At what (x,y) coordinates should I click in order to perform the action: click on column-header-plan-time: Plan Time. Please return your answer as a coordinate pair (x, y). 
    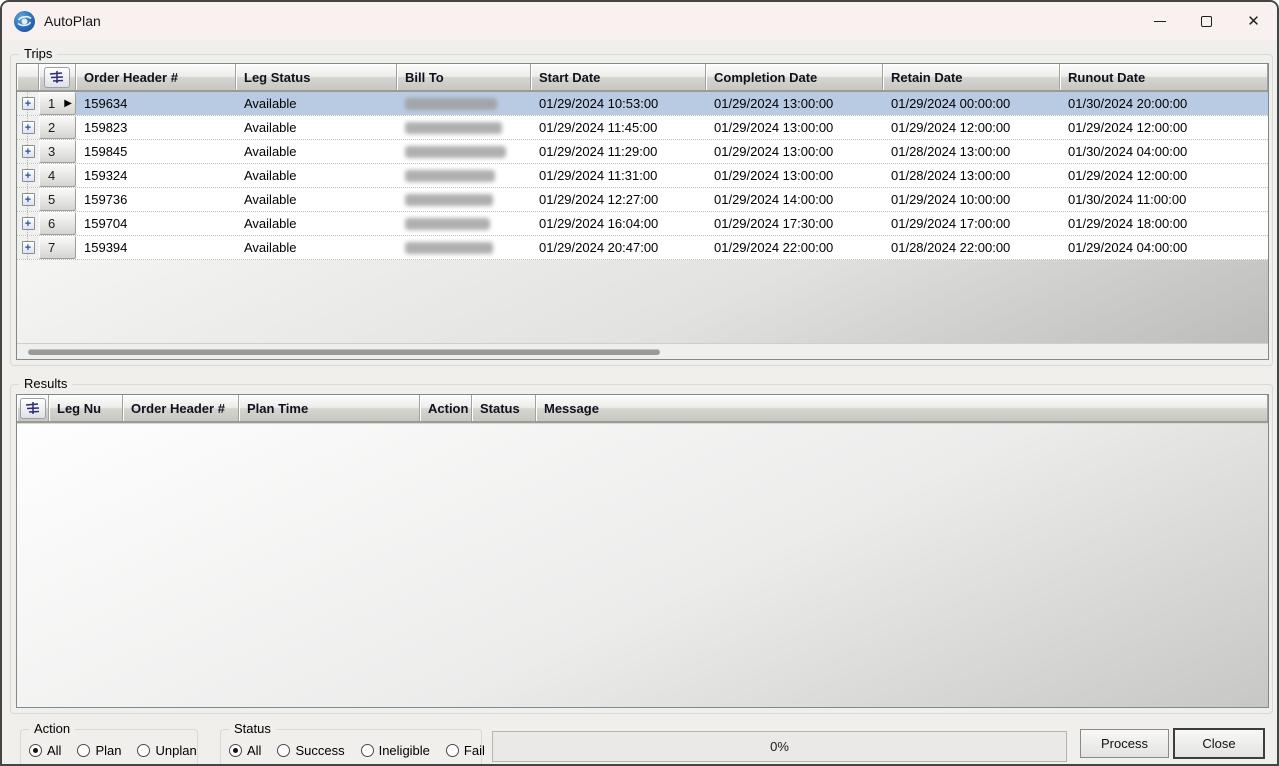
    Looking at the image, I should click on (329, 408).